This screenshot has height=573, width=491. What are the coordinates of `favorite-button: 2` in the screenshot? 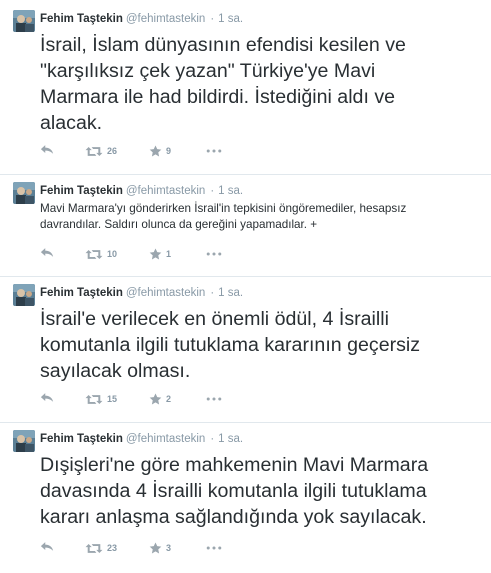 It's located at (160, 399).